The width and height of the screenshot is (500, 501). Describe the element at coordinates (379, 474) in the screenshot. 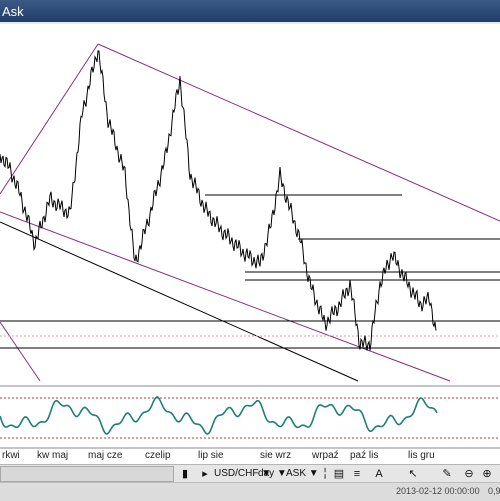

I see `text-icon: A` at that location.